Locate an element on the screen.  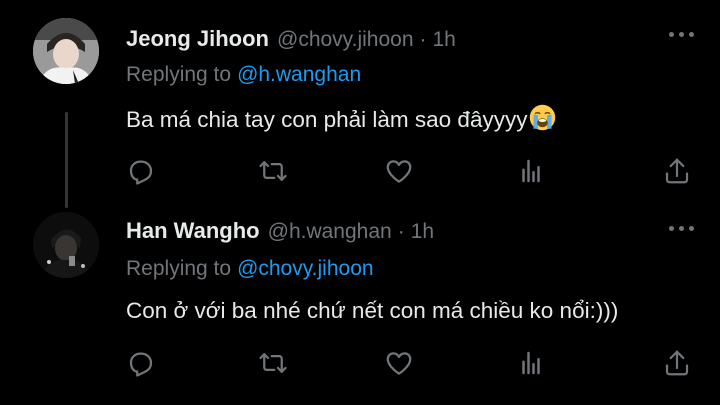
display-name: Jeong Jihoon is located at coordinates (197, 39).